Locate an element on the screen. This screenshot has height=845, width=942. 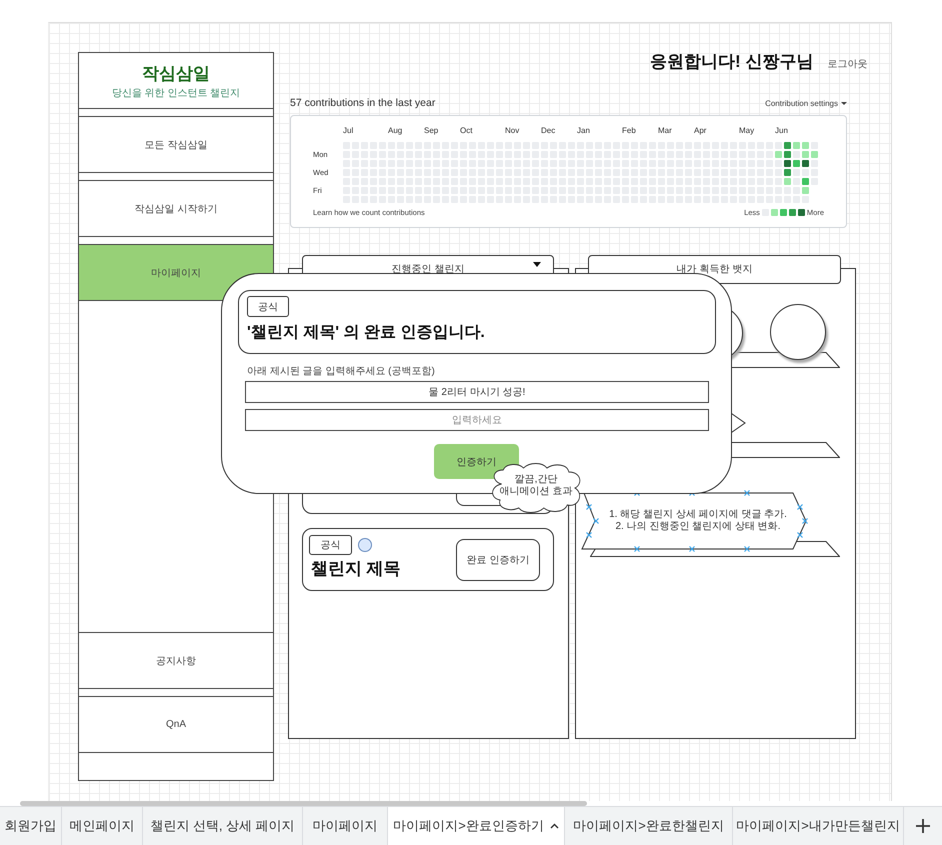
challenge-title: 챌린지 제목 is located at coordinates (356, 569).